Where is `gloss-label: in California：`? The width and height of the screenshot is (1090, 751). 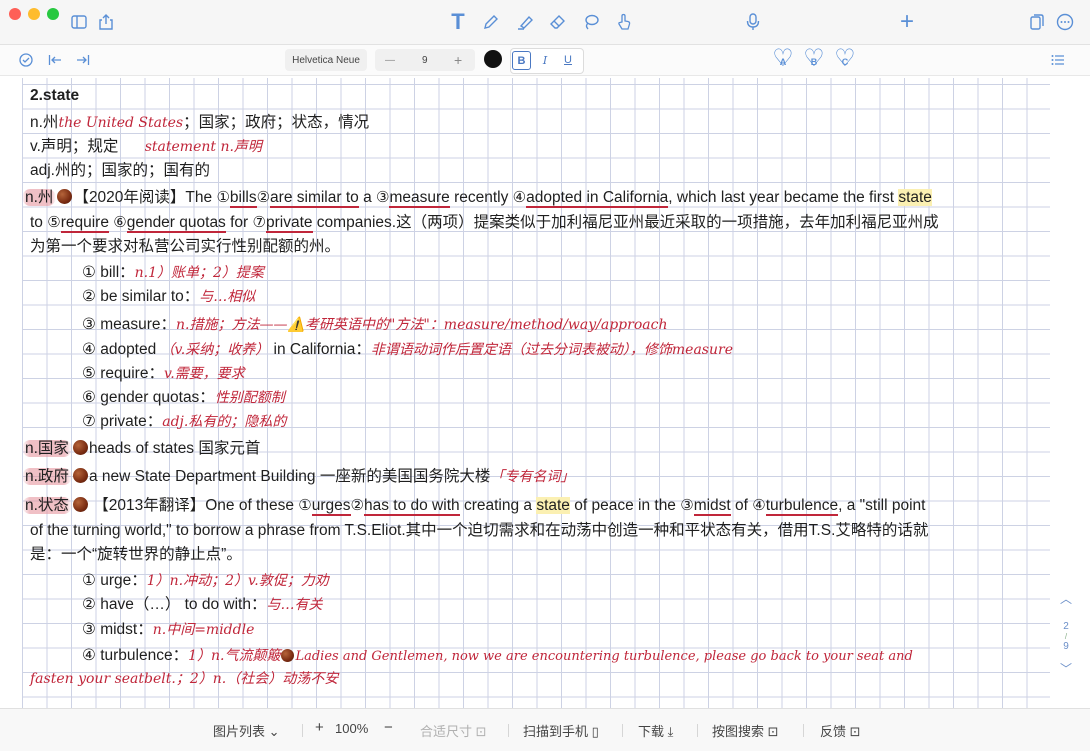 gloss-label: in California： is located at coordinates (320, 349).